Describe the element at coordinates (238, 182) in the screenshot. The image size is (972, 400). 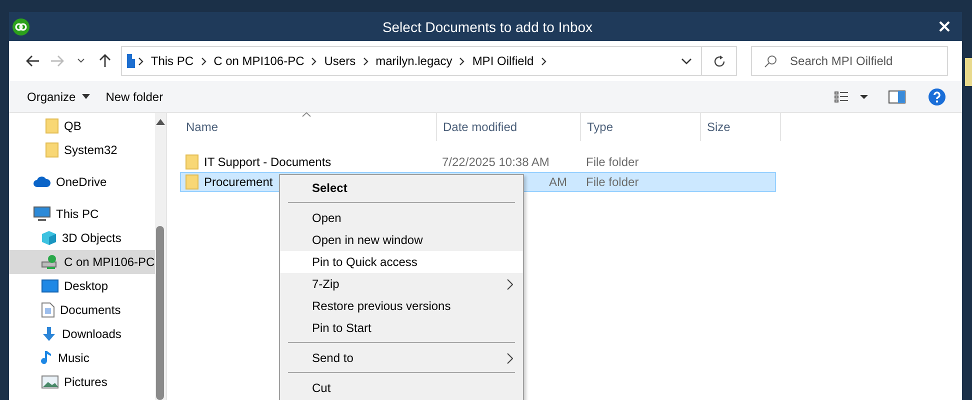
I see `file-name: Procurement` at that location.